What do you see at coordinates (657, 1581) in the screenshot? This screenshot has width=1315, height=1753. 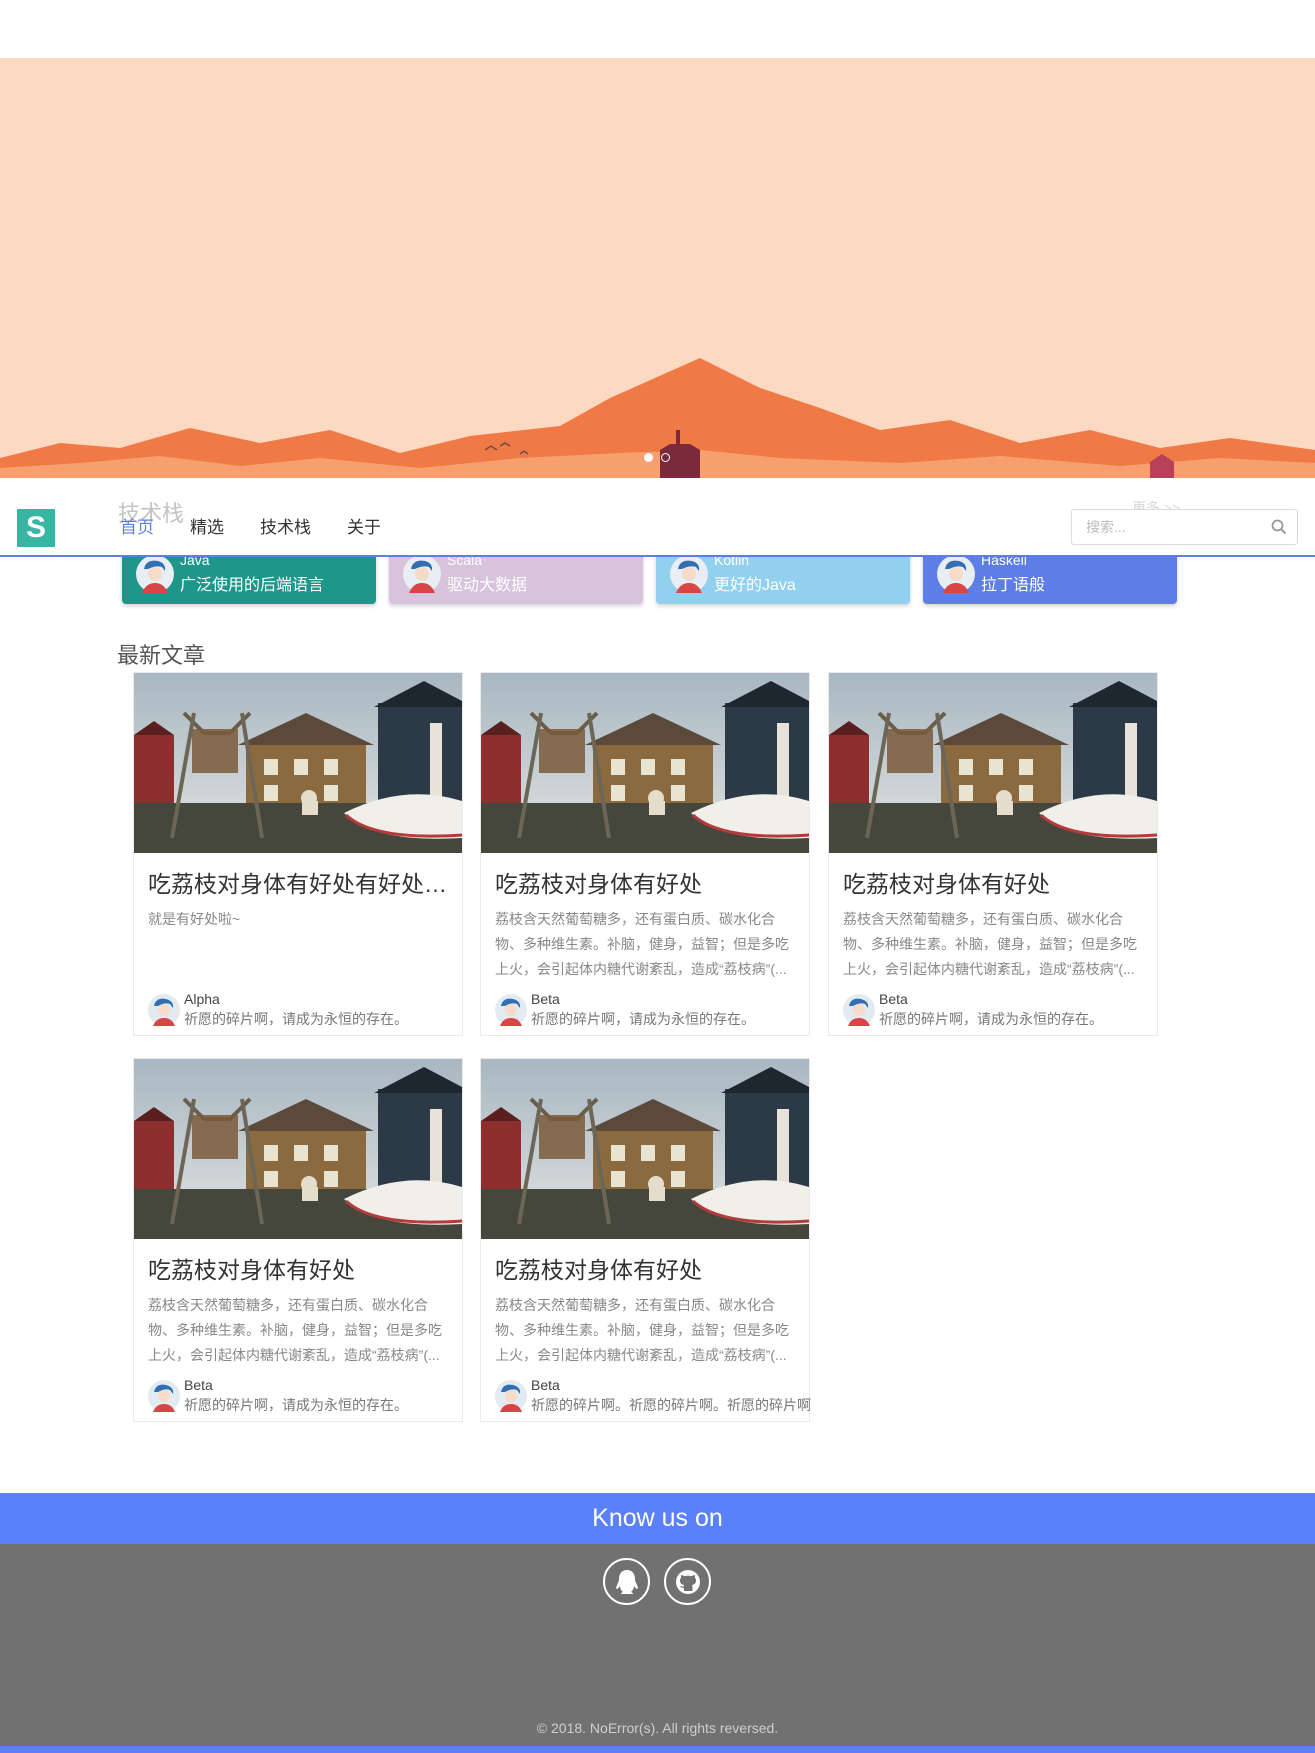 I see `social-links` at bounding box center [657, 1581].